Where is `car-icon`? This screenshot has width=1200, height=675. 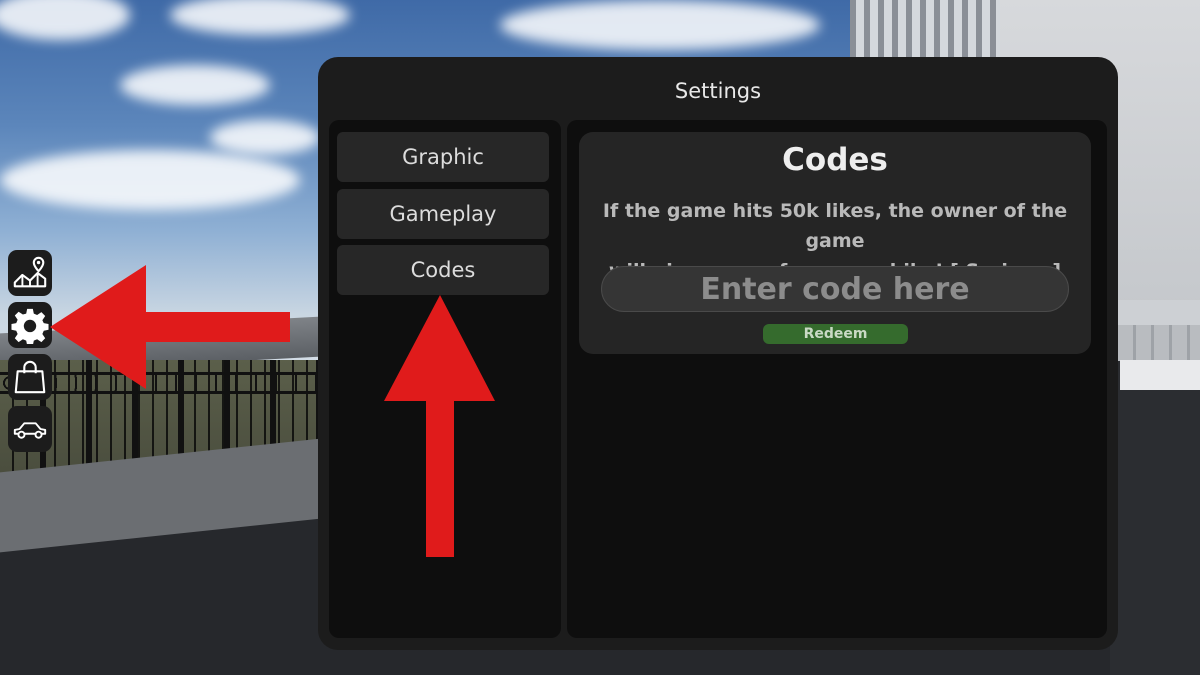 car-icon is located at coordinates (30, 430).